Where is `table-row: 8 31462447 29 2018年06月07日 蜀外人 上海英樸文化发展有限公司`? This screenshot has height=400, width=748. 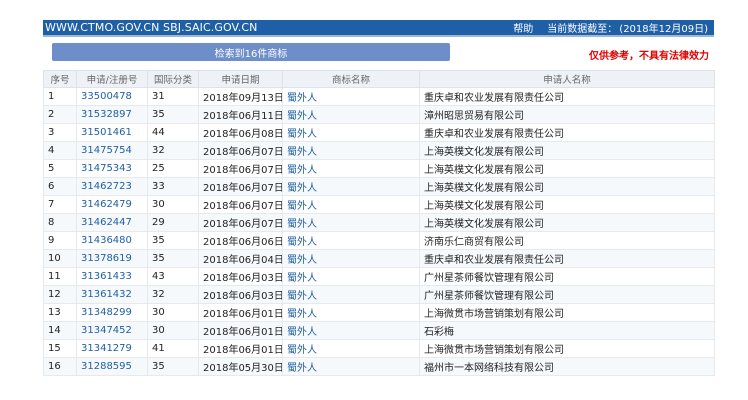
table-row: 8 31462447 29 2018年06月07日 蜀外人 上海英樸文化发展有限公司 is located at coordinates (379, 222).